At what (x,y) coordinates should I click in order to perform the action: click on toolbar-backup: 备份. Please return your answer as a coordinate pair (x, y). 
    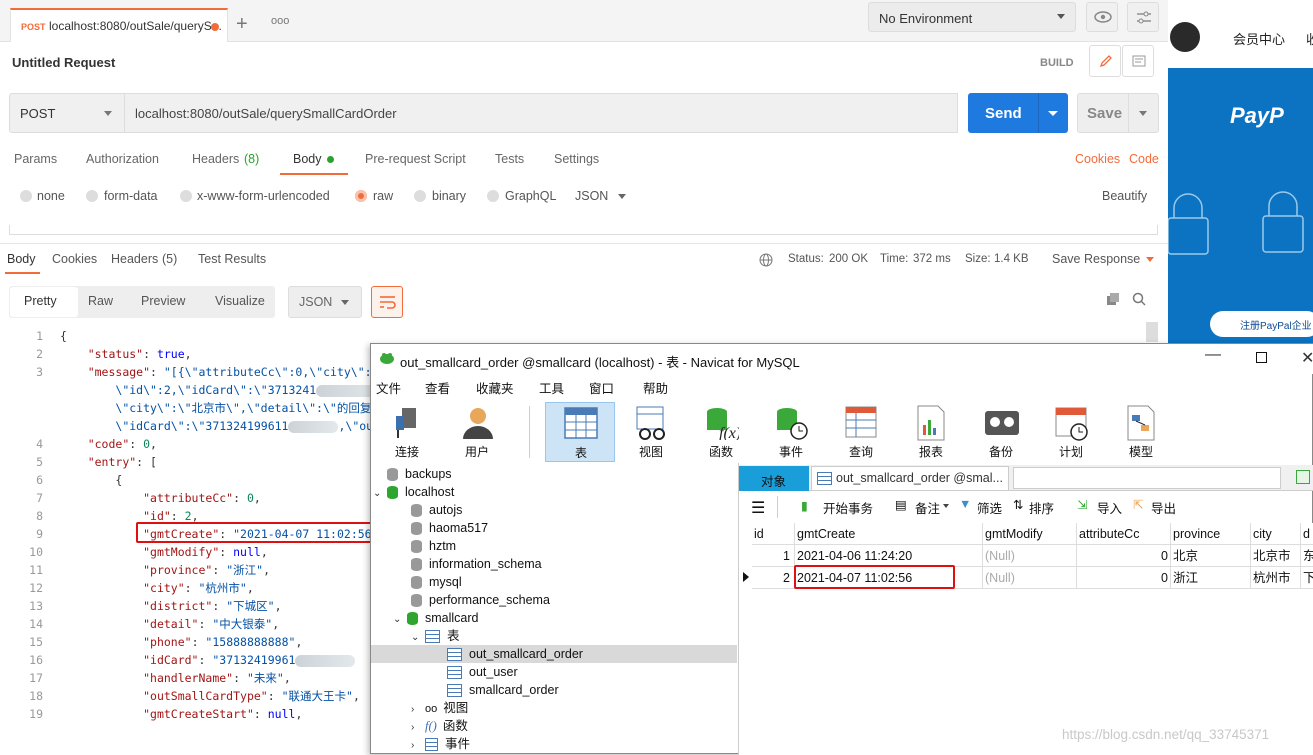
    Looking at the image, I should click on (1001, 432).